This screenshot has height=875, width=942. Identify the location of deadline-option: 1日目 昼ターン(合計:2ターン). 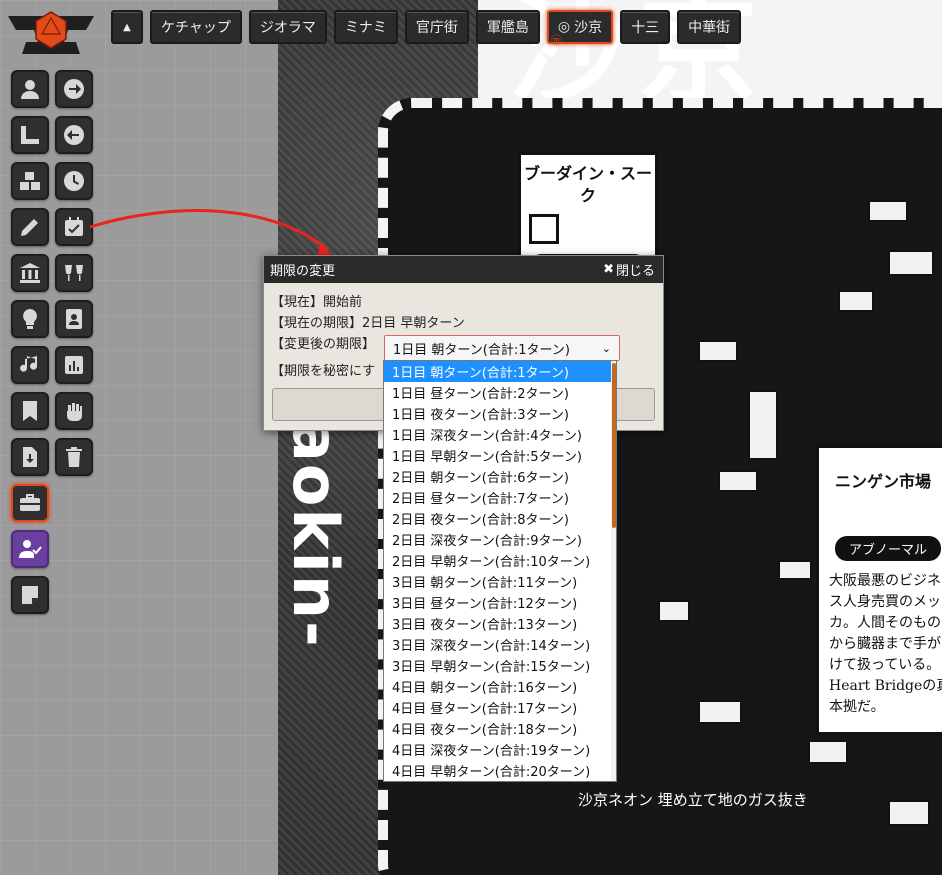
(500, 392).